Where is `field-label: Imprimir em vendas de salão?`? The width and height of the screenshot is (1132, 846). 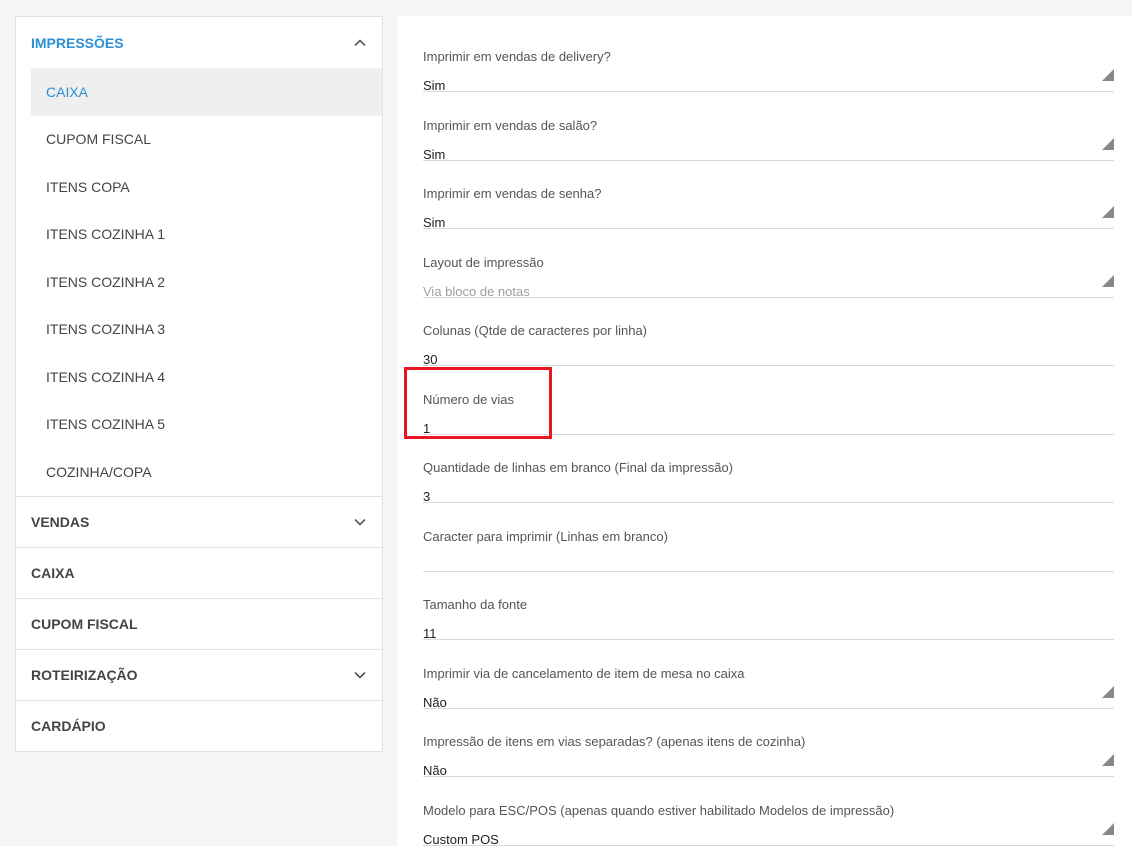
field-label: Imprimir em vendas de salão? is located at coordinates (510, 125).